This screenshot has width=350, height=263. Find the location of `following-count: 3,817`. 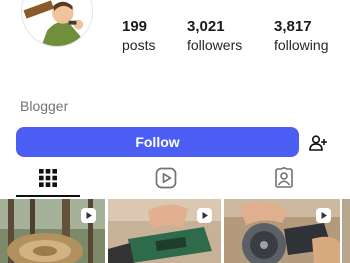

following-count: 3,817 is located at coordinates (293, 26).